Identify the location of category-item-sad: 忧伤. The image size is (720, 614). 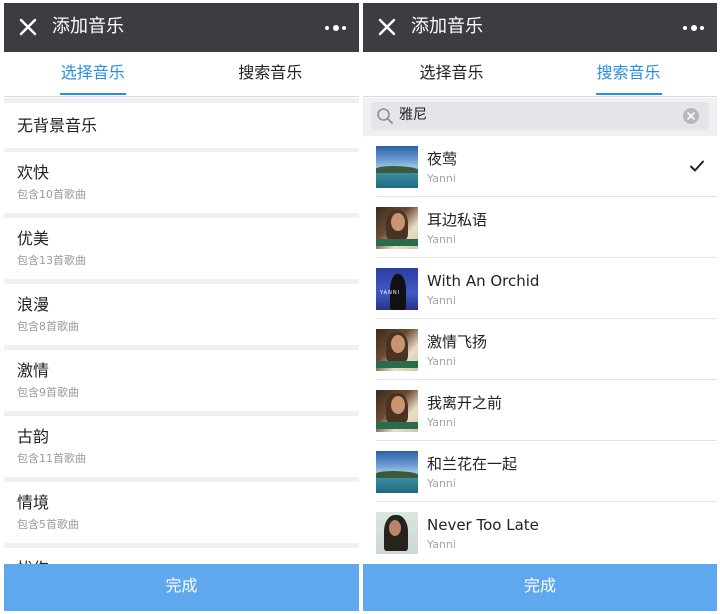
(181, 556).